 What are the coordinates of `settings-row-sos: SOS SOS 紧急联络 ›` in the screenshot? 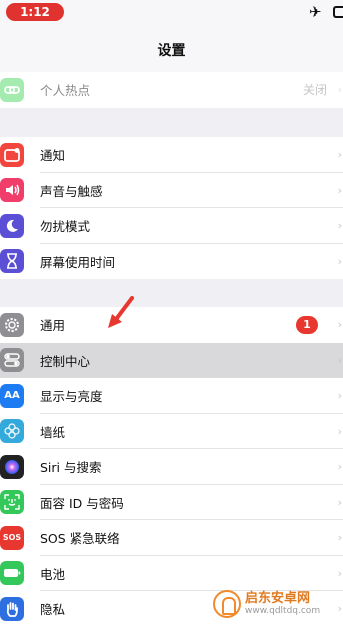 It's located at (171, 538).